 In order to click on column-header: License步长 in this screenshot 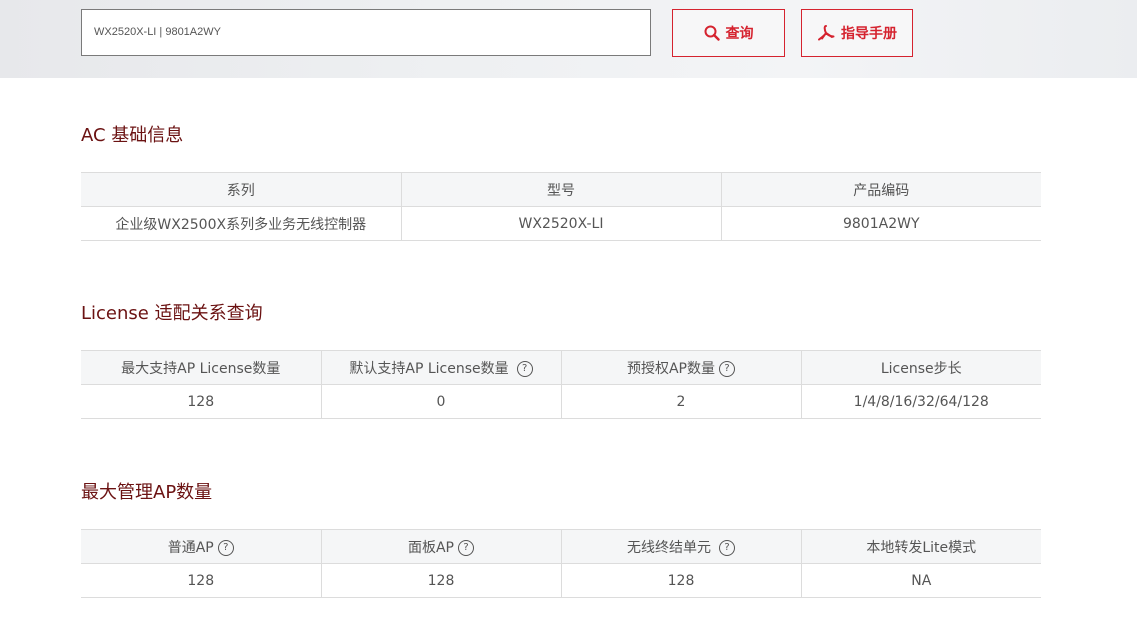, I will do `click(921, 367)`.